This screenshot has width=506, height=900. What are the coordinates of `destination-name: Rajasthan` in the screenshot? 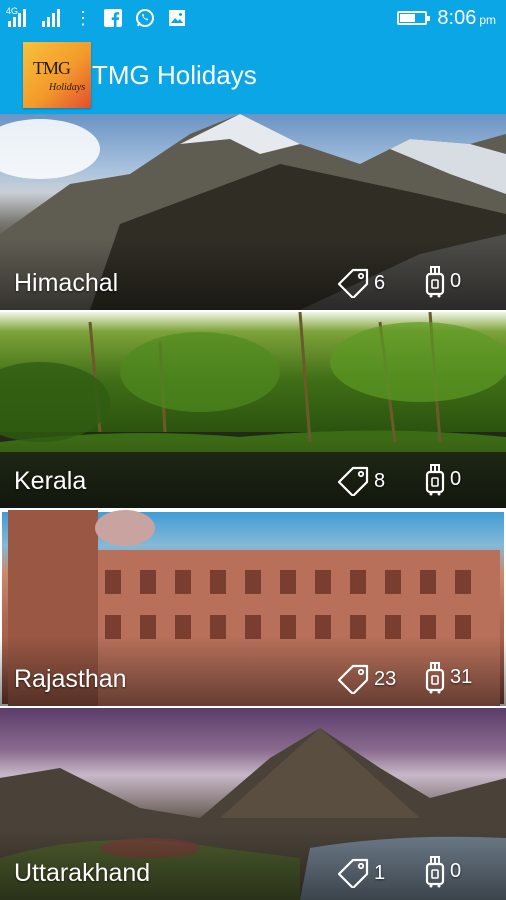 It's located at (70, 679).